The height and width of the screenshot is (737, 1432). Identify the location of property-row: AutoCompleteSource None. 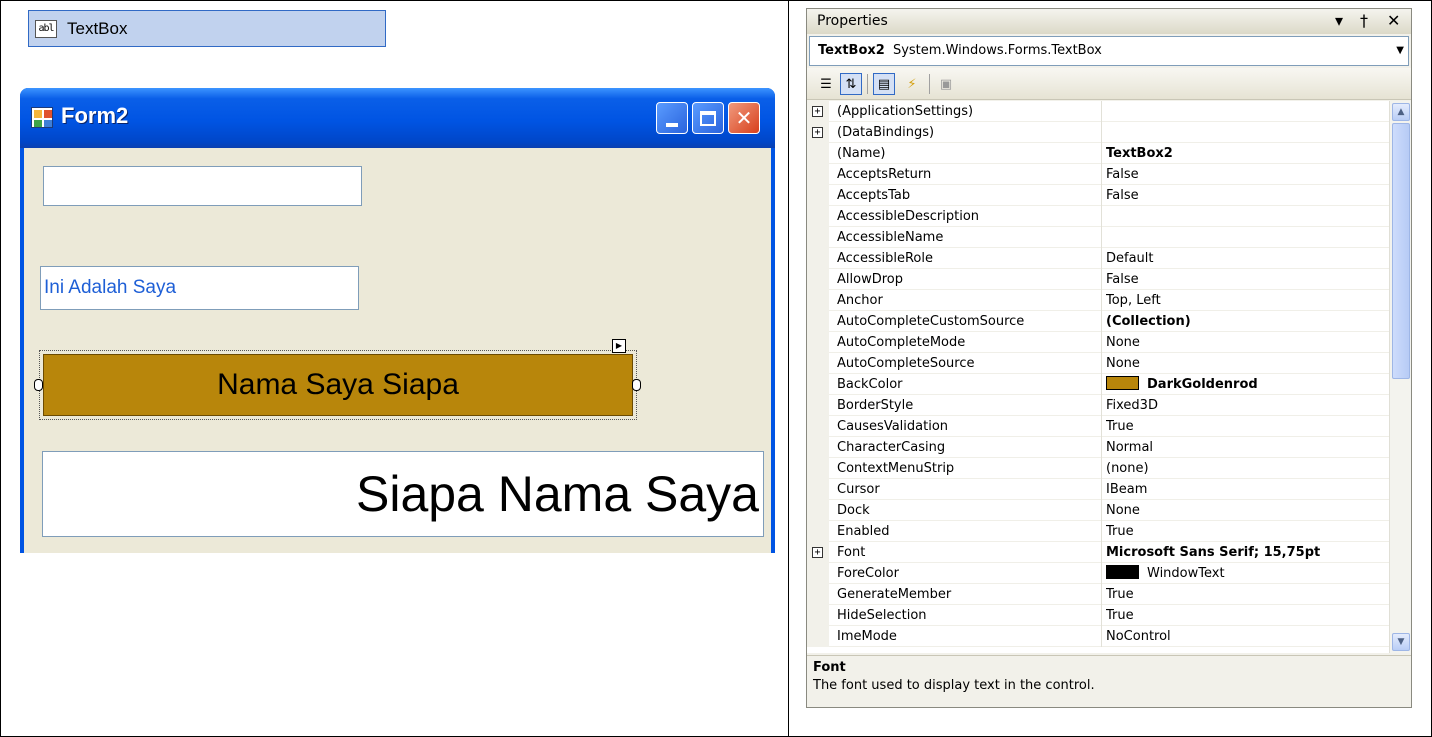
(1098, 363).